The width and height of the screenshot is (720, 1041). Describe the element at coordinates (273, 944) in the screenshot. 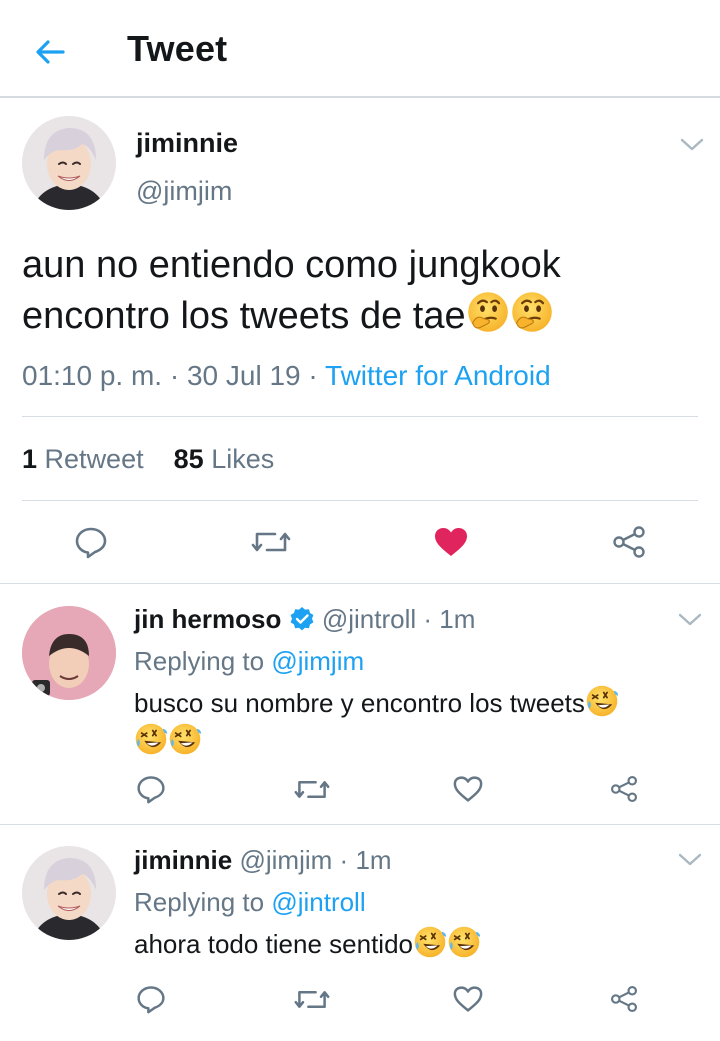

I see `reply-text-body: ahora todo tiene sentido` at that location.